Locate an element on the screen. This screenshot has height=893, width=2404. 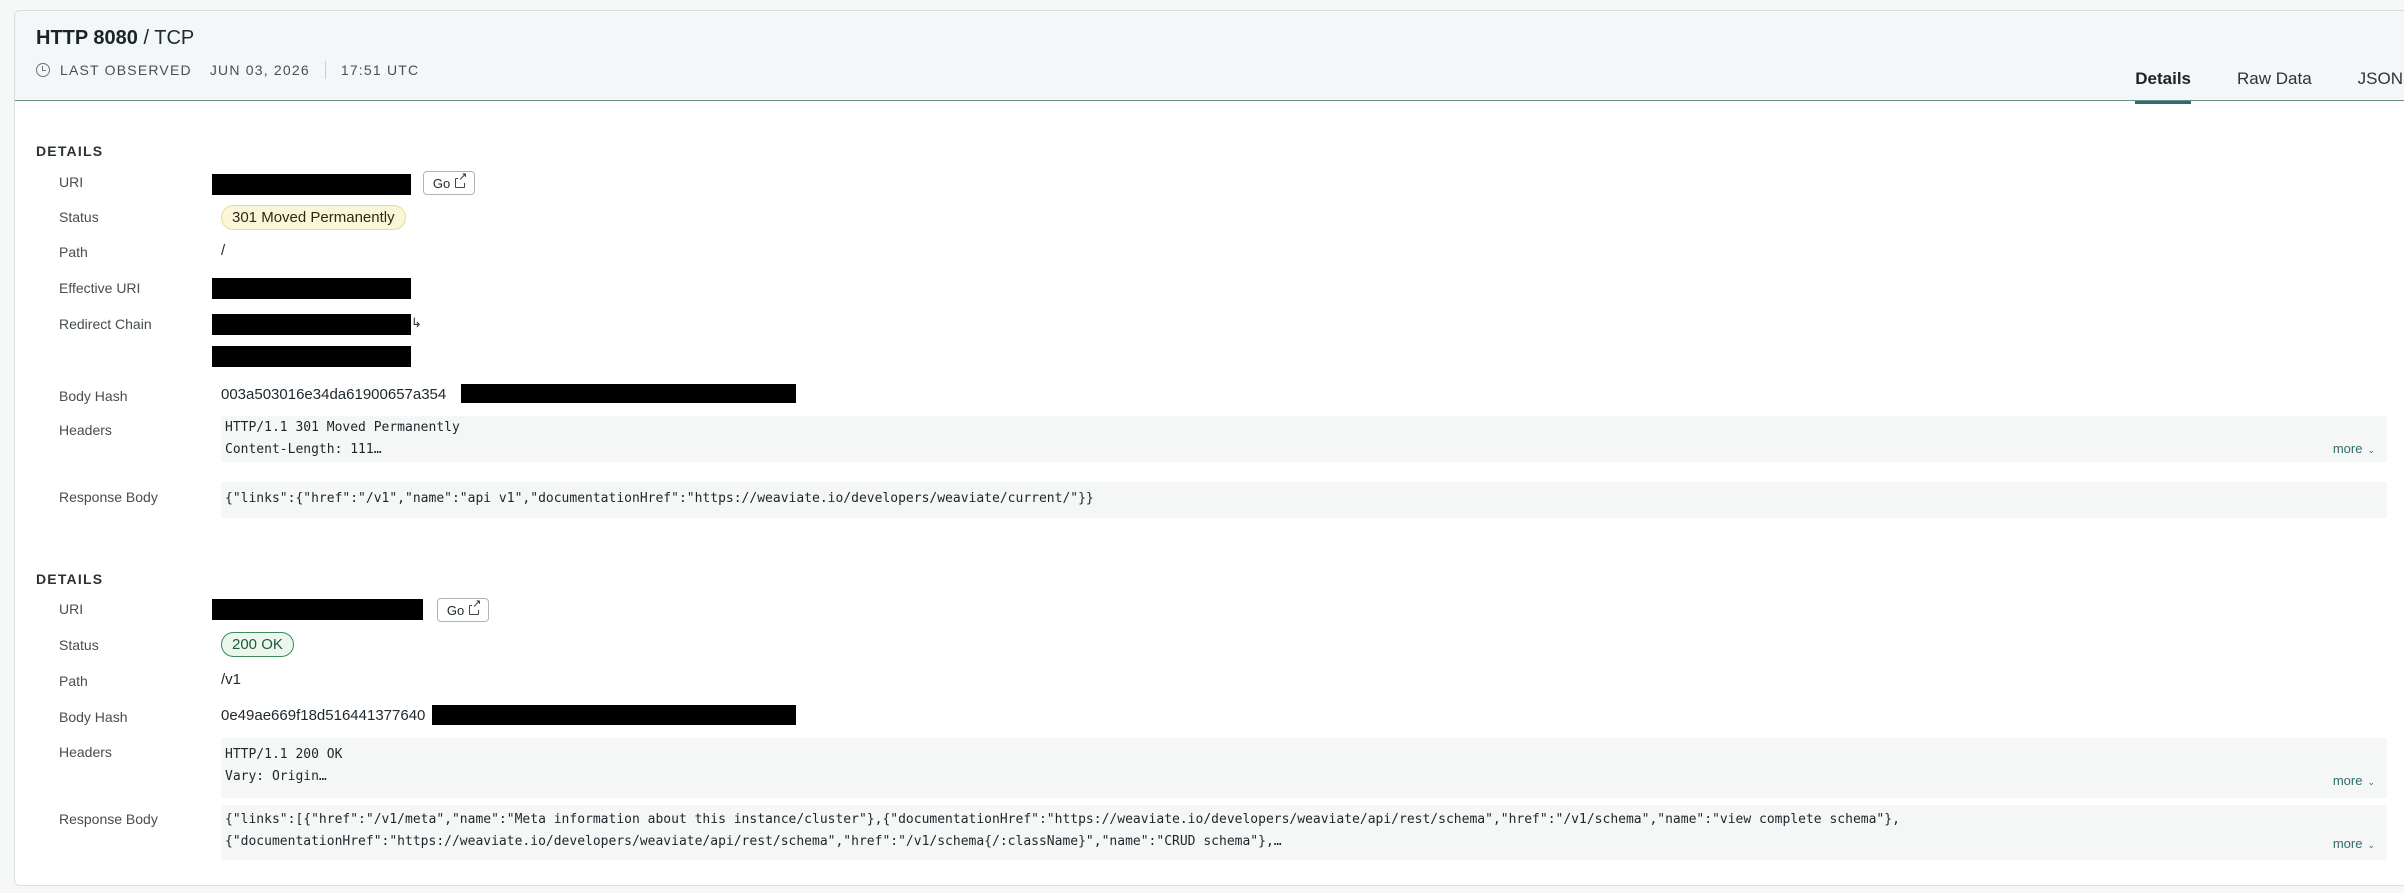
view-tabs: Details Raw Data JSON is located at coordinates (2246, 86).